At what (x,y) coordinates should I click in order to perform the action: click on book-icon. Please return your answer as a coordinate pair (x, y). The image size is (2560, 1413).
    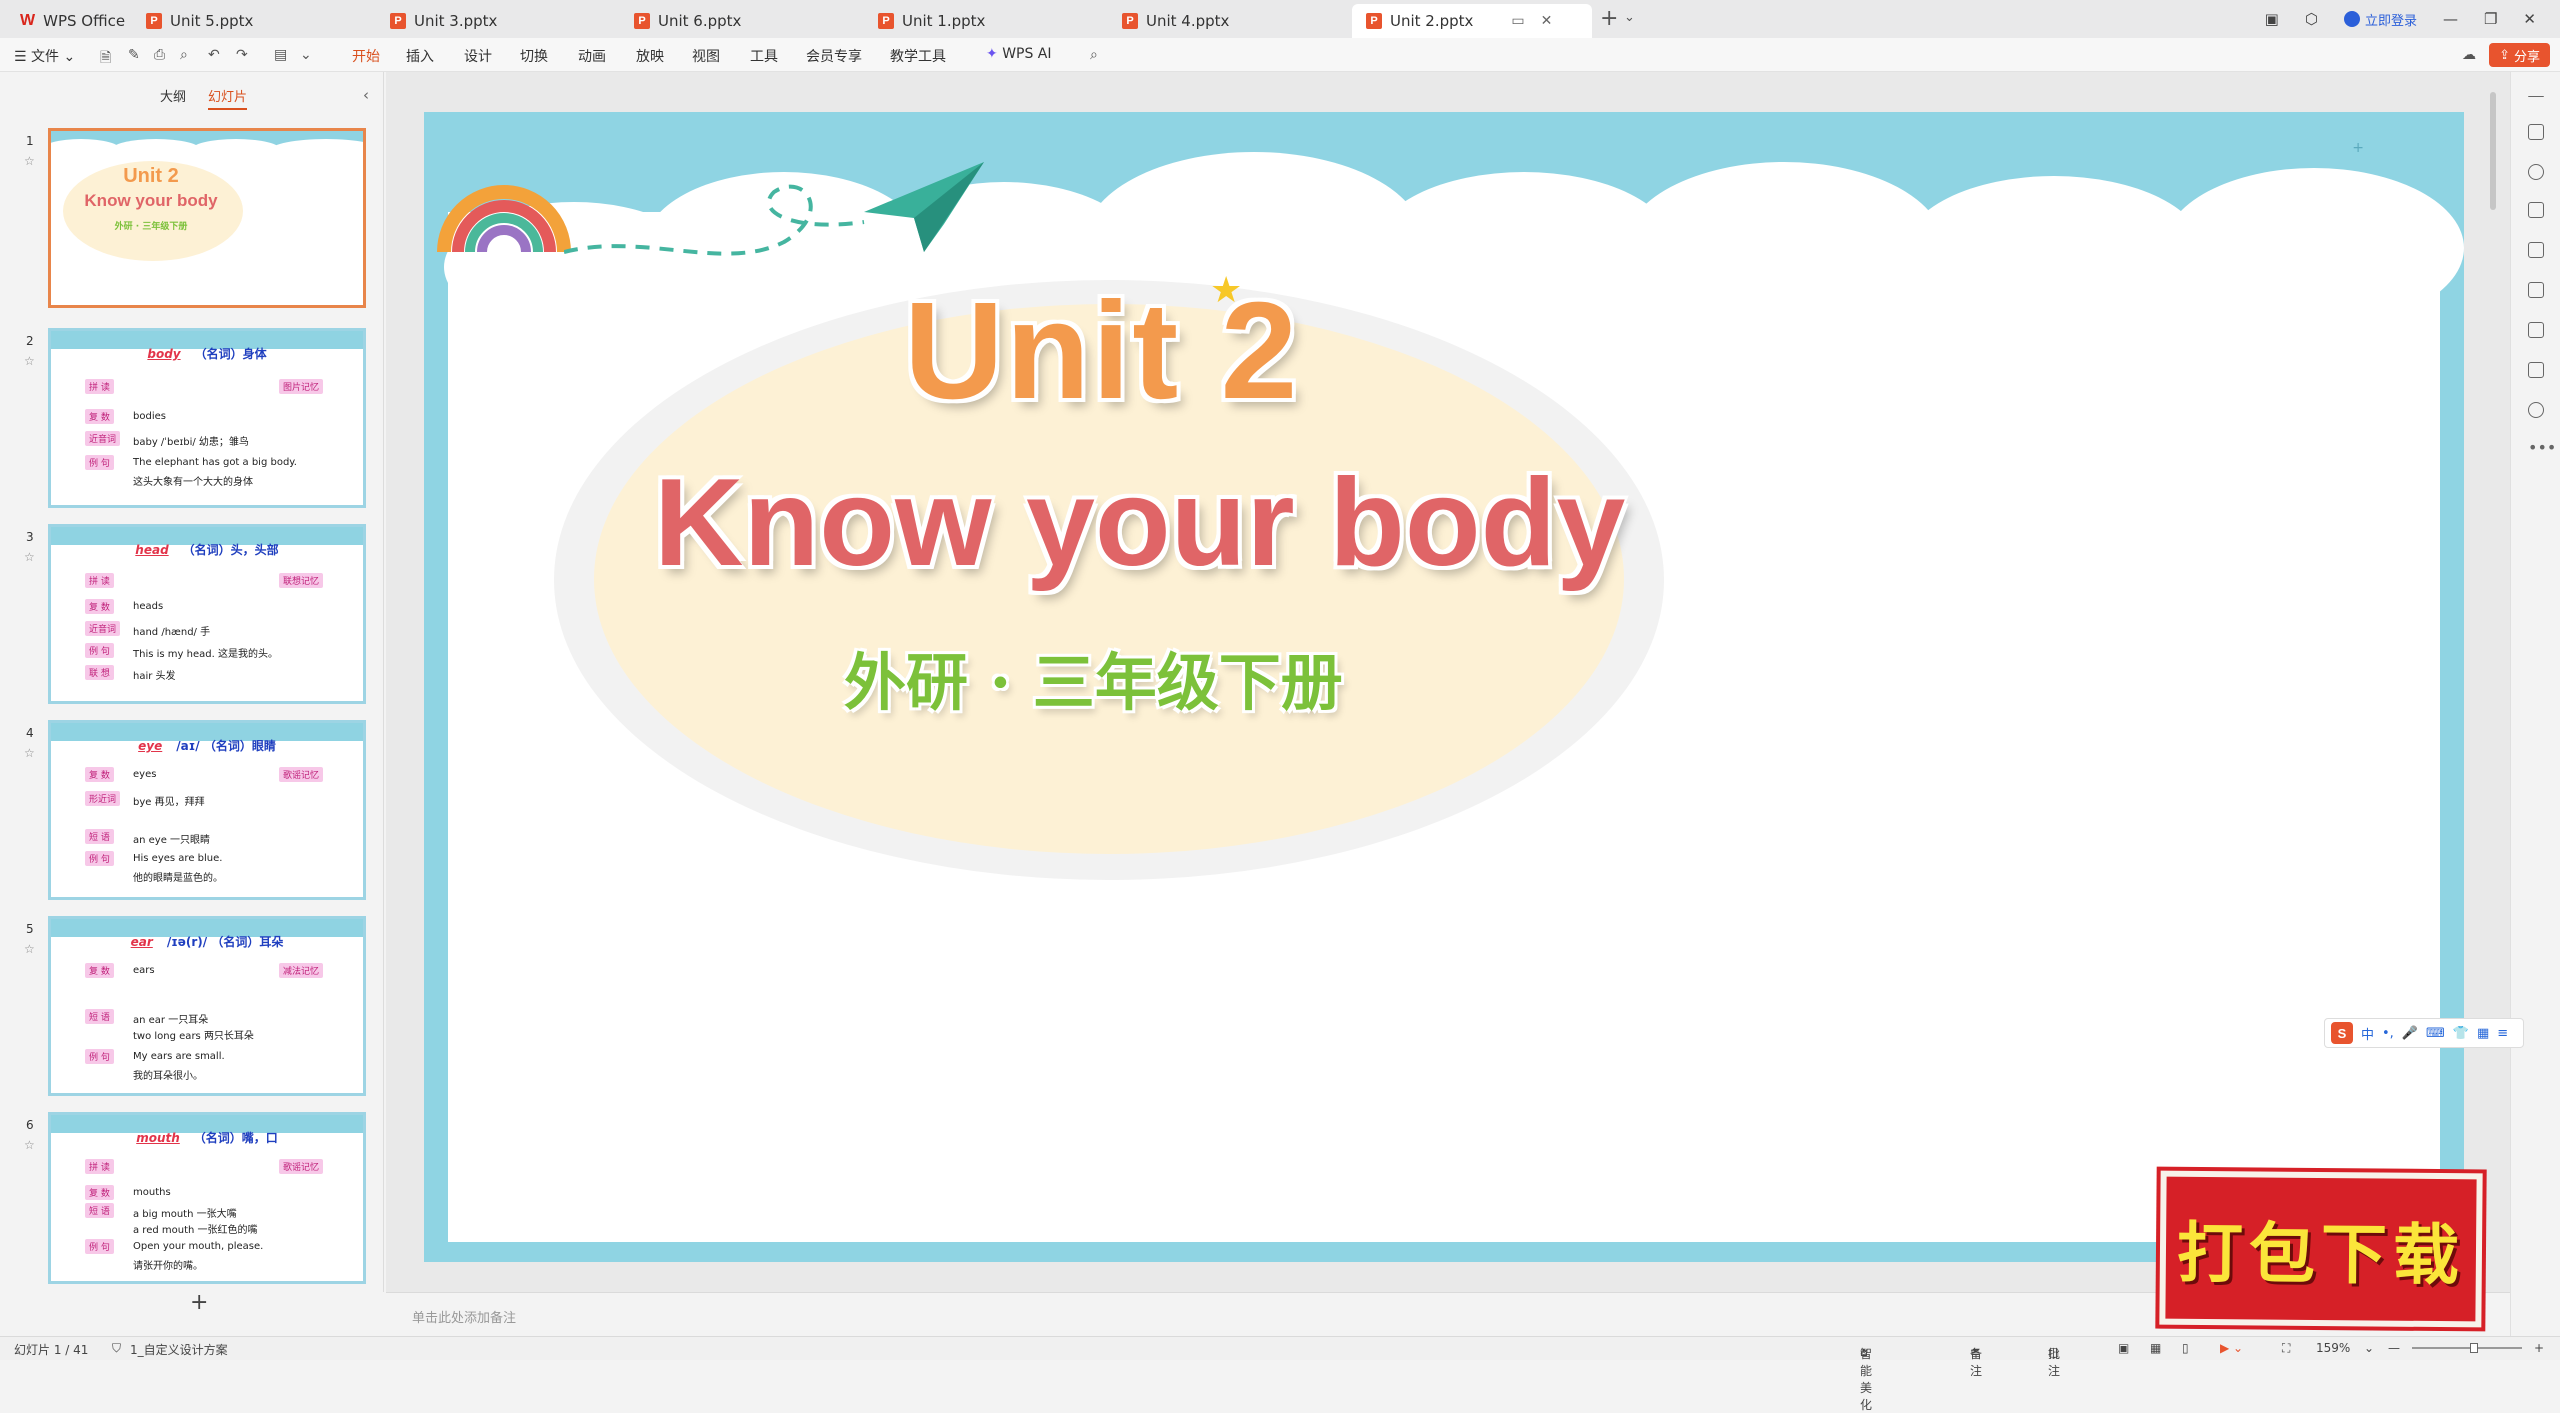
    Looking at the image, I should click on (2536, 330).